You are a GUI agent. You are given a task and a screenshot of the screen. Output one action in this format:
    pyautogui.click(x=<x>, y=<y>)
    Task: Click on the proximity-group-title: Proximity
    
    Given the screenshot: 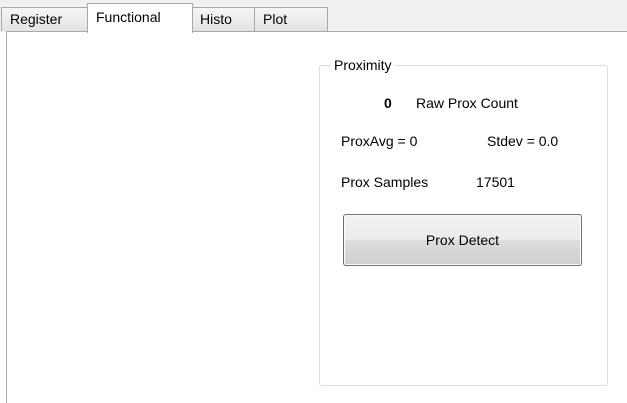 What is the action you would take?
    pyautogui.click(x=362, y=65)
    